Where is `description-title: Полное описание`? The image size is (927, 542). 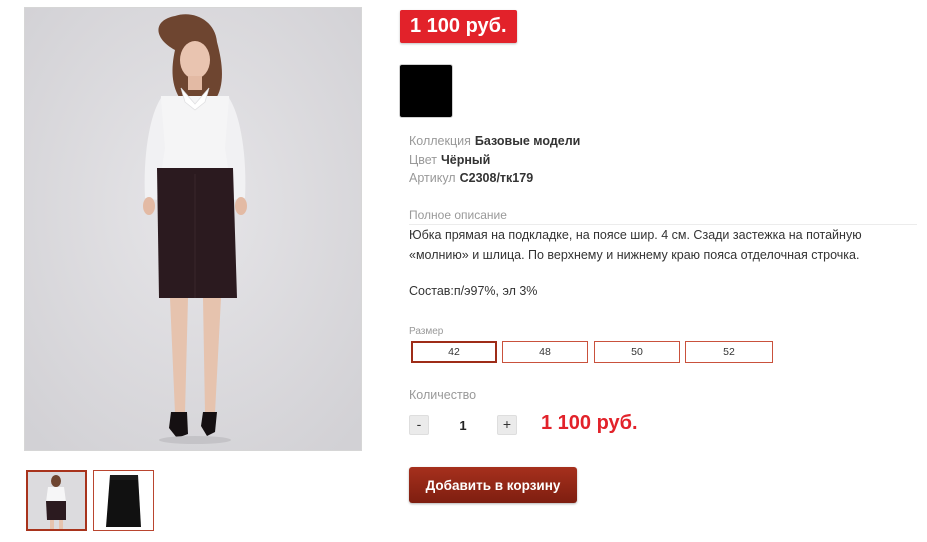 description-title: Полное описание is located at coordinates (663, 216).